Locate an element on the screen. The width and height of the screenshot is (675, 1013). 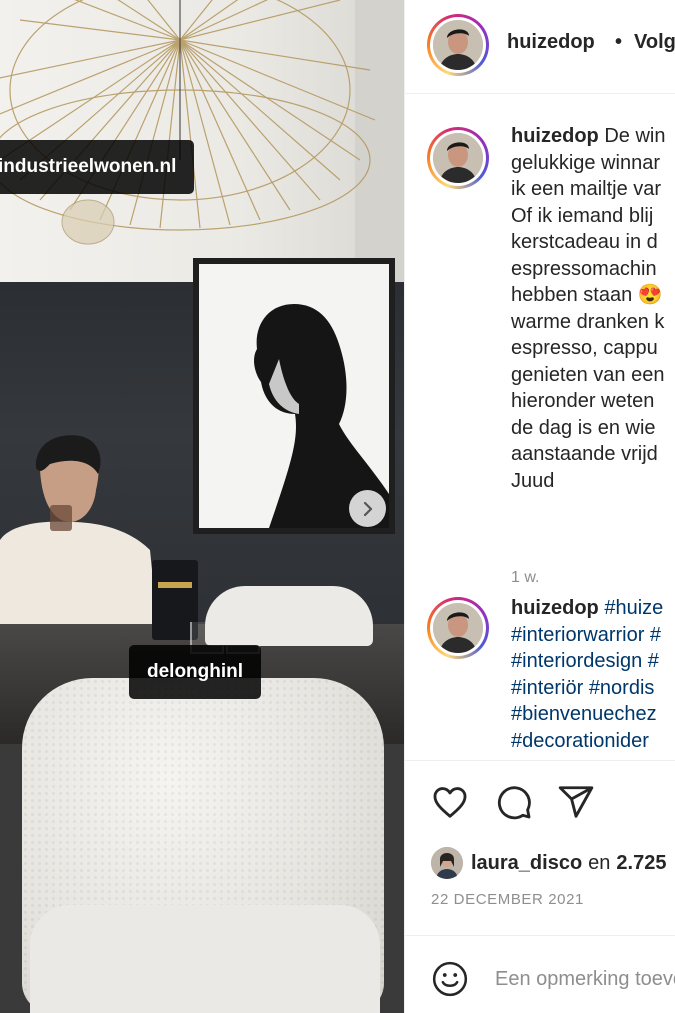
post-date: 22 DECEMBER 2021 is located at coordinates (507, 899).